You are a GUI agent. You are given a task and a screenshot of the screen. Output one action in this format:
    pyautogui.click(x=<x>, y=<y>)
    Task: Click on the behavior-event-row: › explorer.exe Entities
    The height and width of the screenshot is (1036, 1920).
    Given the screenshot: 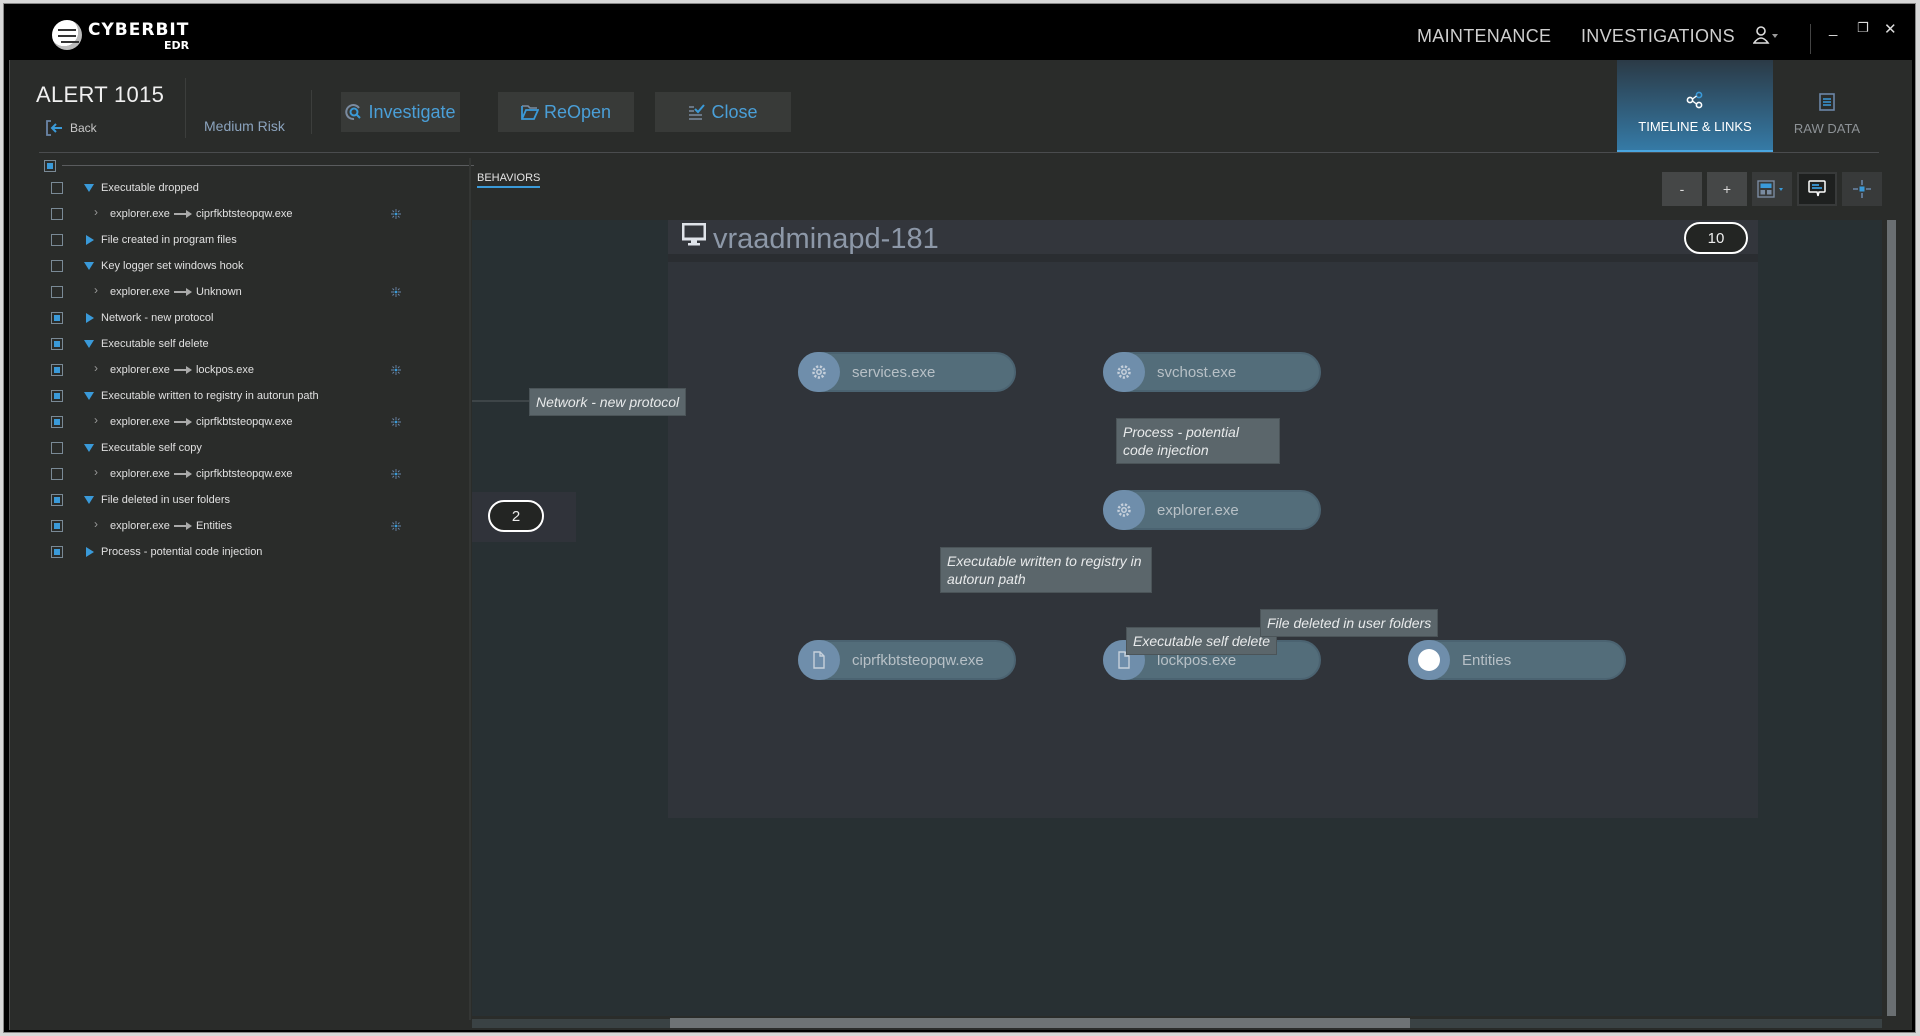 What is the action you would take?
    pyautogui.click(x=254, y=526)
    